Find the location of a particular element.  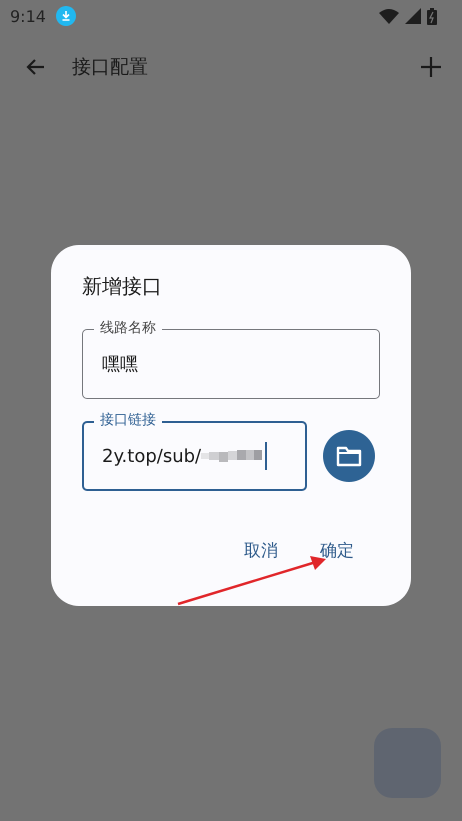

folder-button is located at coordinates (349, 456).